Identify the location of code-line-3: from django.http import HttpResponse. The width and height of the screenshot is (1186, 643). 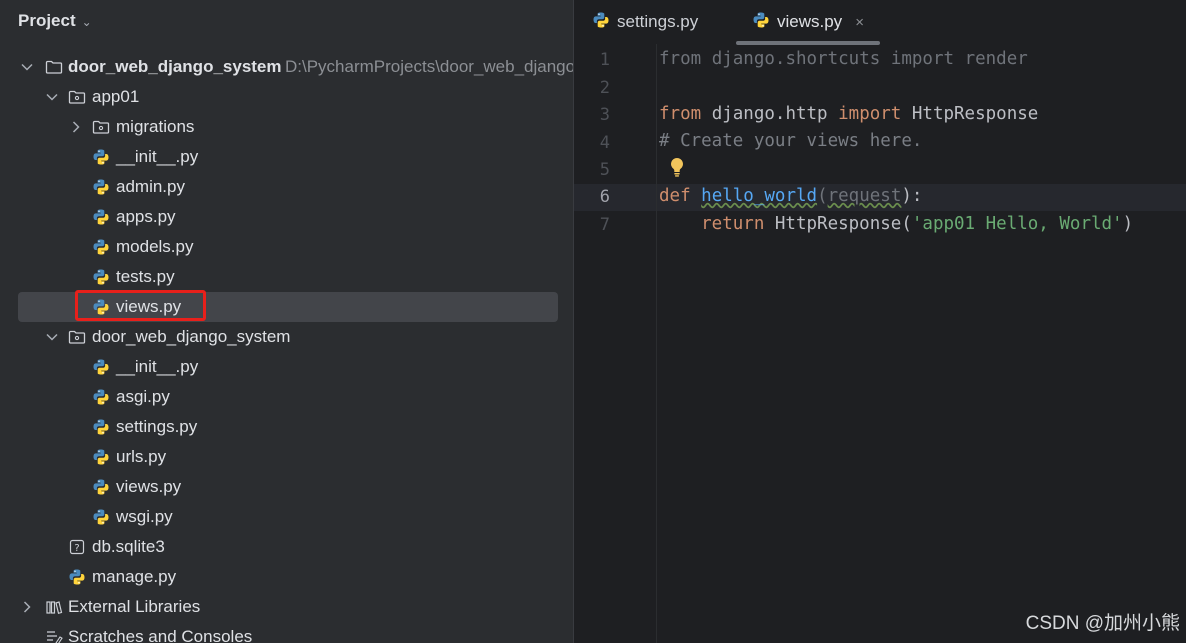
(848, 114).